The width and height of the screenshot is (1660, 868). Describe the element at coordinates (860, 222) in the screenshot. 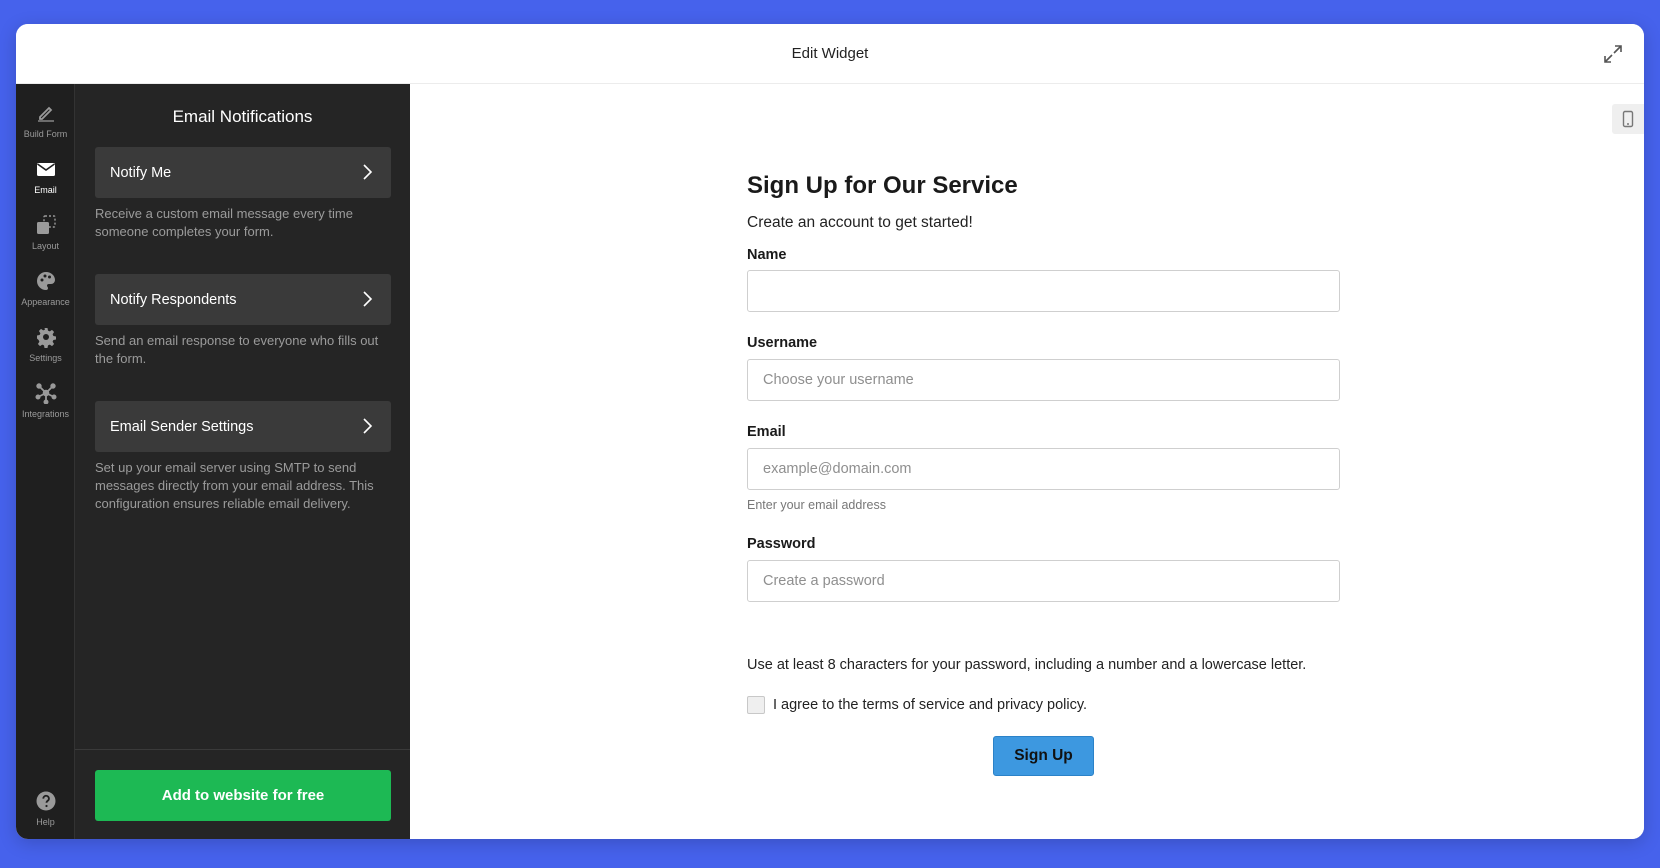

I see `form-subtitle: Create an account to get started!` at that location.